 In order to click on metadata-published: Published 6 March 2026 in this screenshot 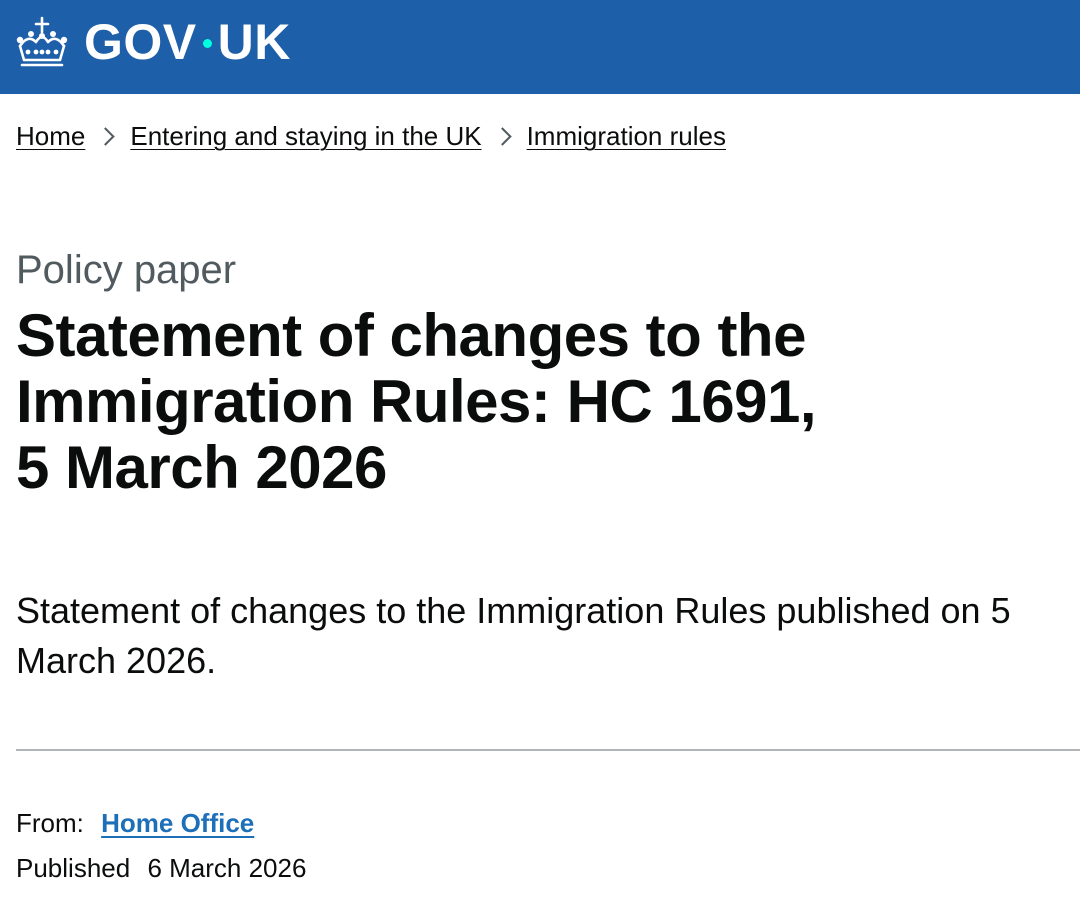, I will do `click(161, 868)`.